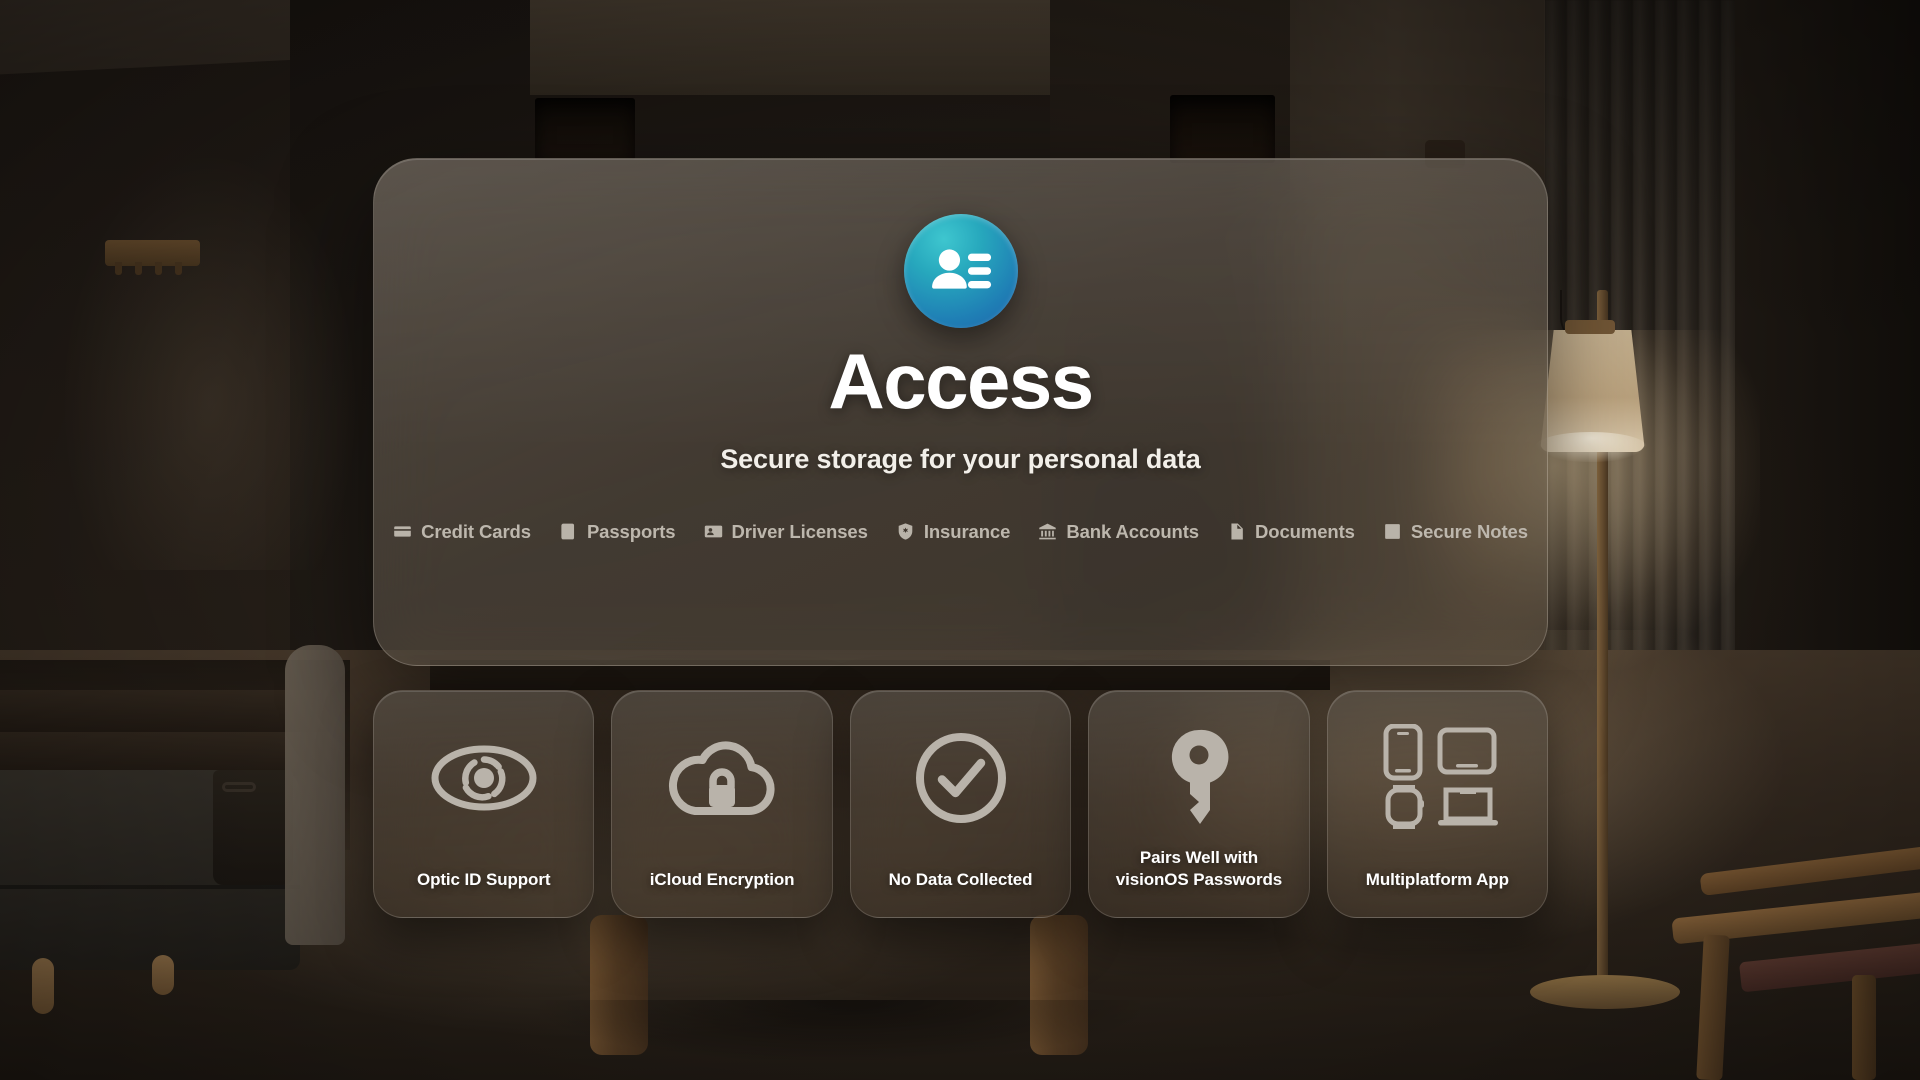 This screenshot has width=1920, height=1080. I want to click on feature-card-no-data-collected: No Data Collected, so click(960, 804).